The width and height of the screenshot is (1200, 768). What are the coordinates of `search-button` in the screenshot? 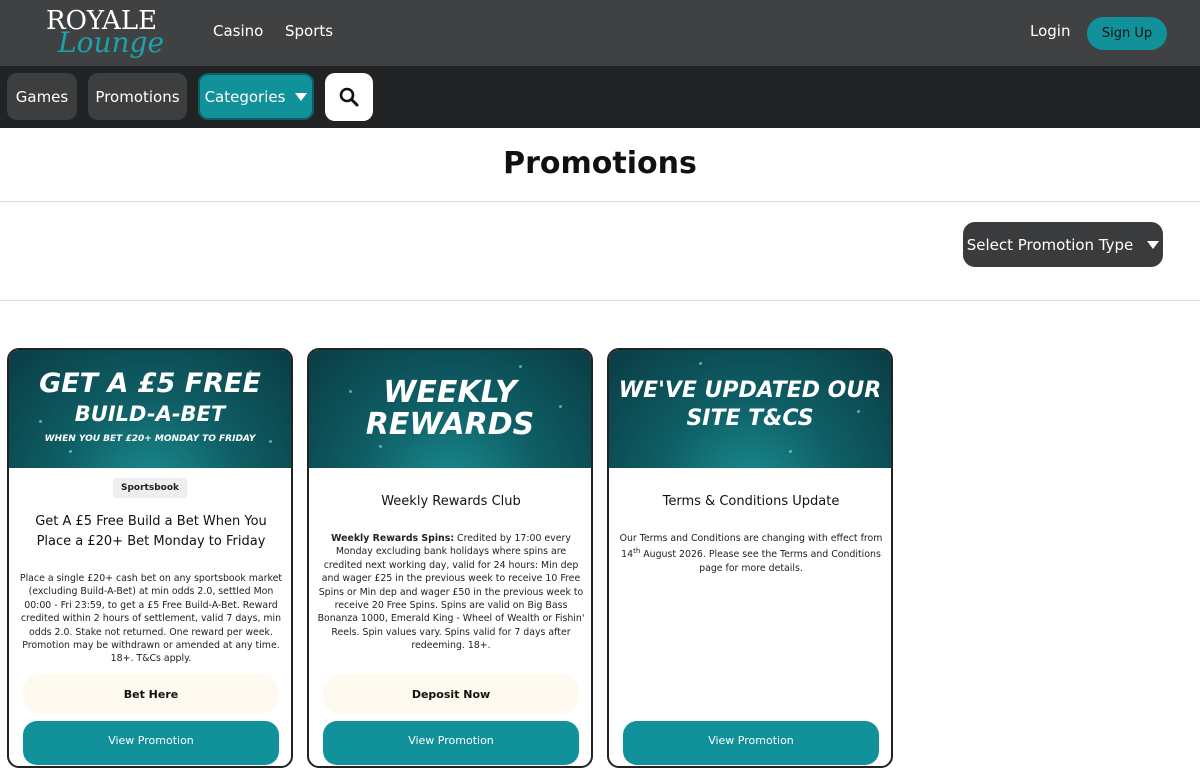 It's located at (349, 97).